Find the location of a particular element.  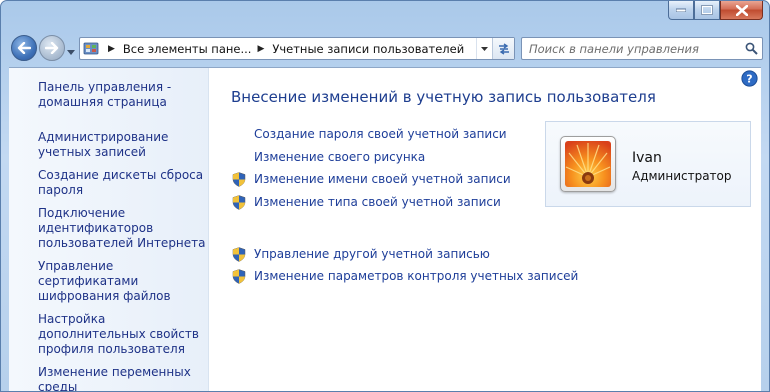

task-label: Создание пароля своей учетной записи is located at coordinates (380, 134).